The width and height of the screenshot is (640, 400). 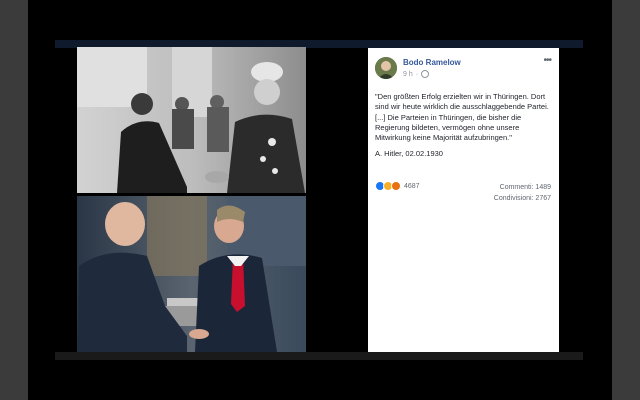 I want to click on post-attribution: A. Hitler, 02.02.1930, so click(x=409, y=153).